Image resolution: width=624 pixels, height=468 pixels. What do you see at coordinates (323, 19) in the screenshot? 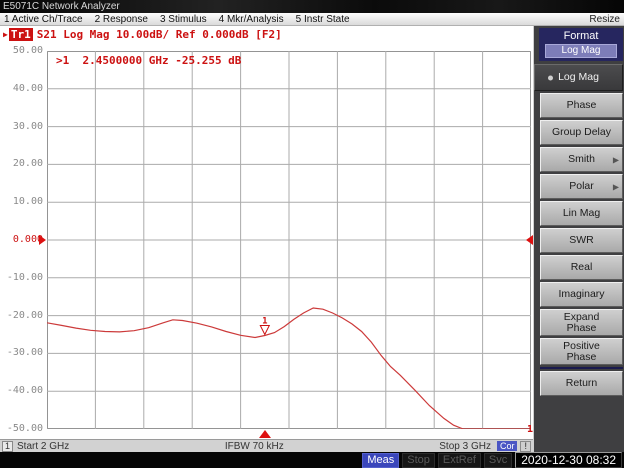
I see `menu-item-instr-state: 5 Instr State` at bounding box center [323, 19].